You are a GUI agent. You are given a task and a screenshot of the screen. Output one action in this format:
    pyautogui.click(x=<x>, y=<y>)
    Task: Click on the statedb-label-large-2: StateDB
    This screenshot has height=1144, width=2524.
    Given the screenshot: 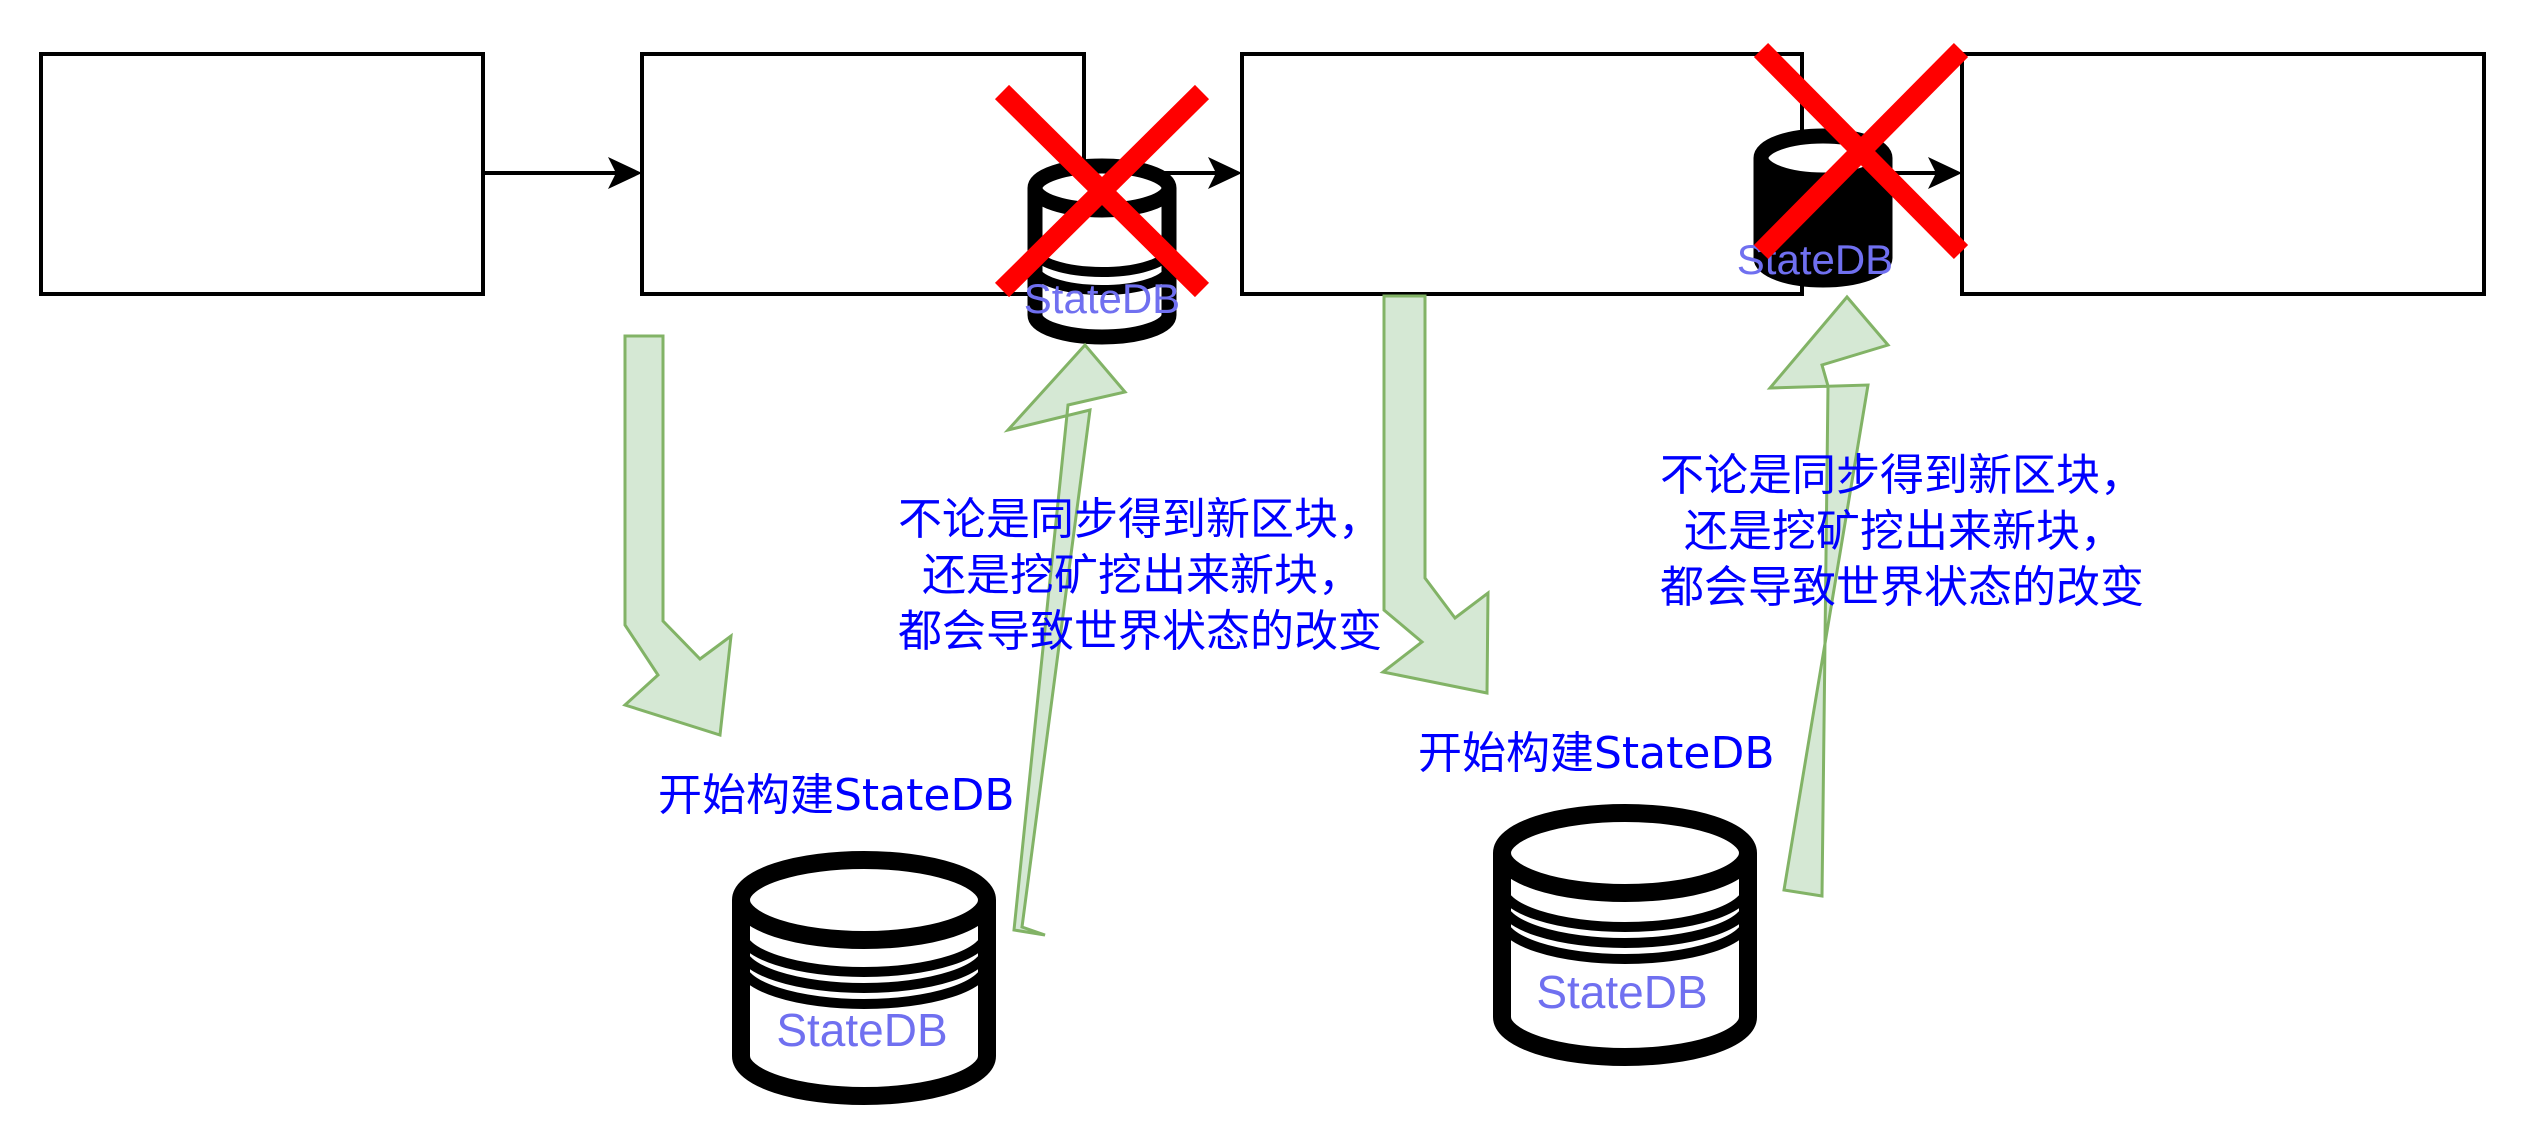 What is the action you would take?
    pyautogui.click(x=1621, y=992)
    